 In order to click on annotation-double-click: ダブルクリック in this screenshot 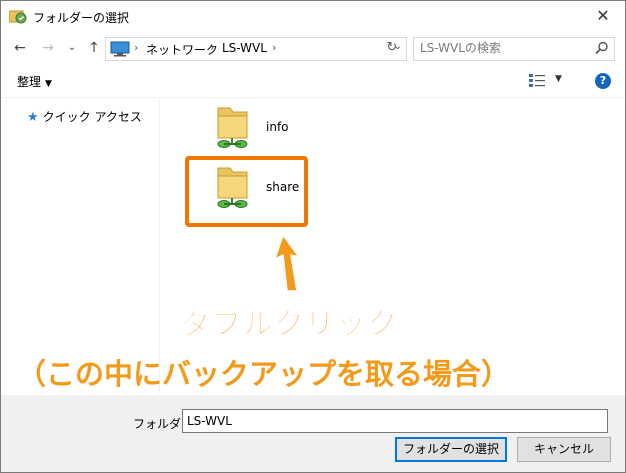, I will do `click(289, 325)`.